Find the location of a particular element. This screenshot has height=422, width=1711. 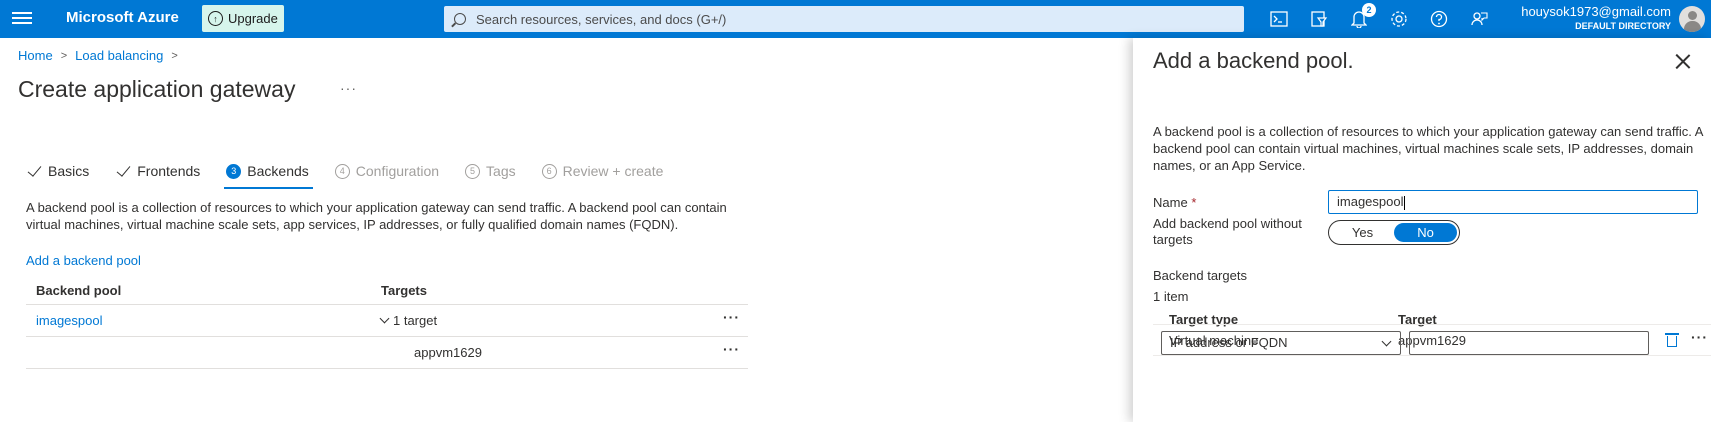

backend-pool-link: imagespool is located at coordinates (69, 320).